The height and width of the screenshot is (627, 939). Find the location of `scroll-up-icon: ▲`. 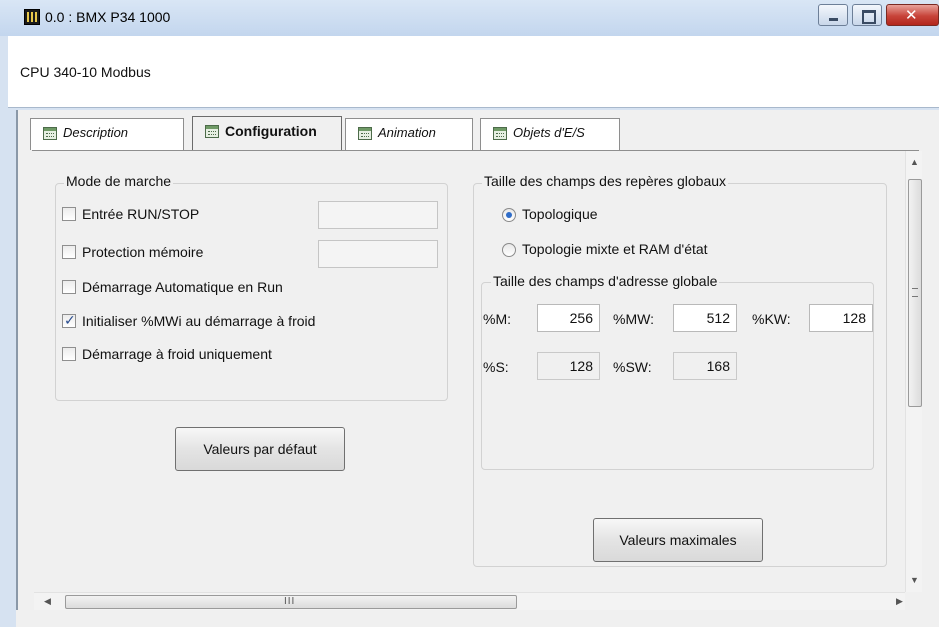

scroll-up-icon: ▲ is located at coordinates (914, 162).